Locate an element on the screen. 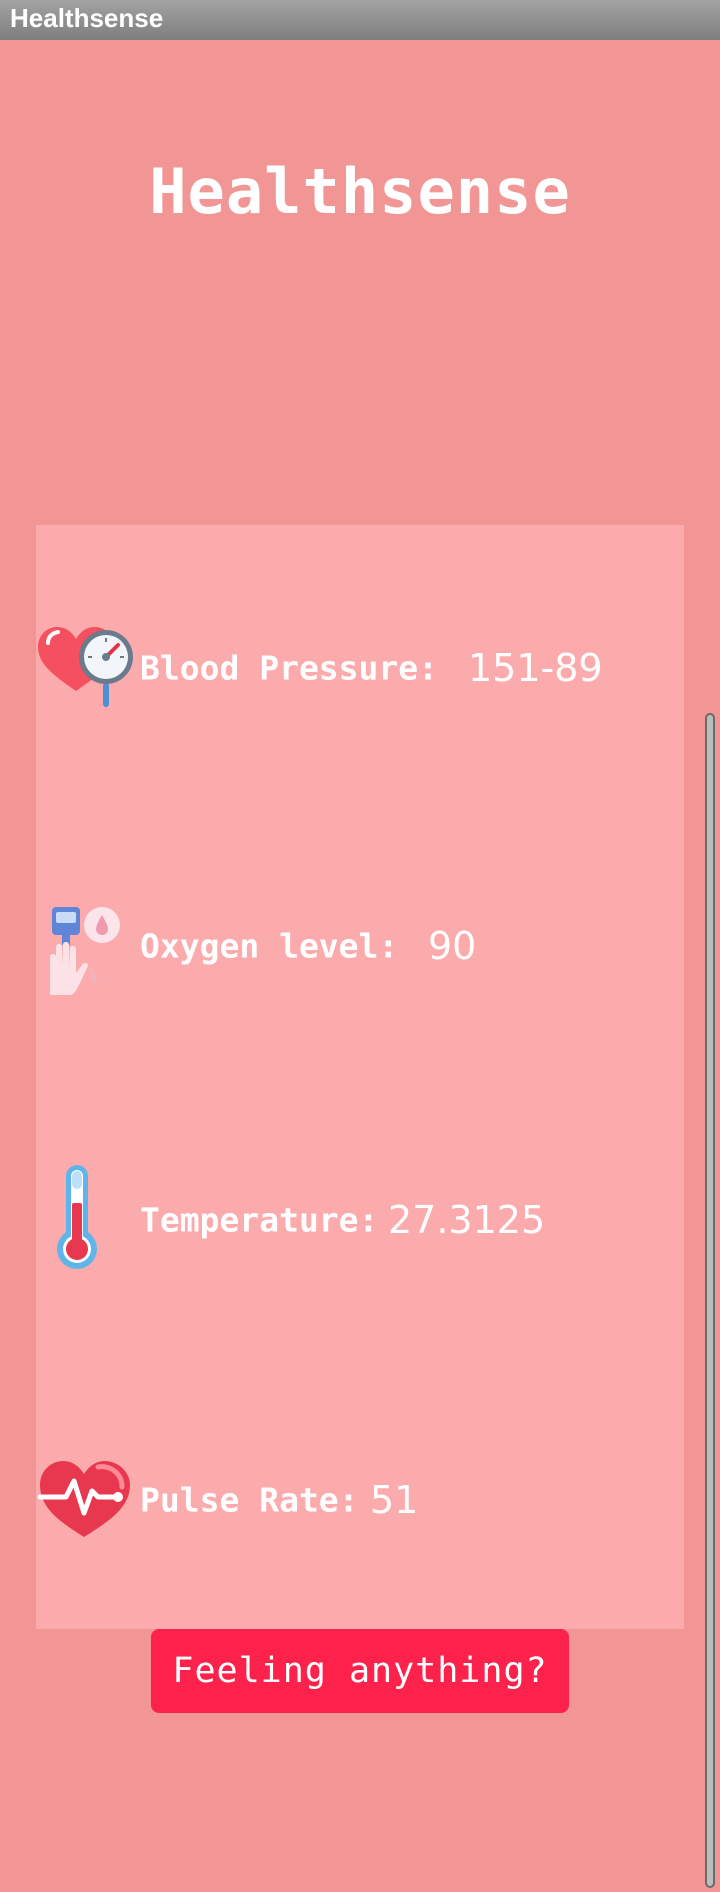 The width and height of the screenshot is (720, 1892). app-title: Healthsense is located at coordinates (360, 191).